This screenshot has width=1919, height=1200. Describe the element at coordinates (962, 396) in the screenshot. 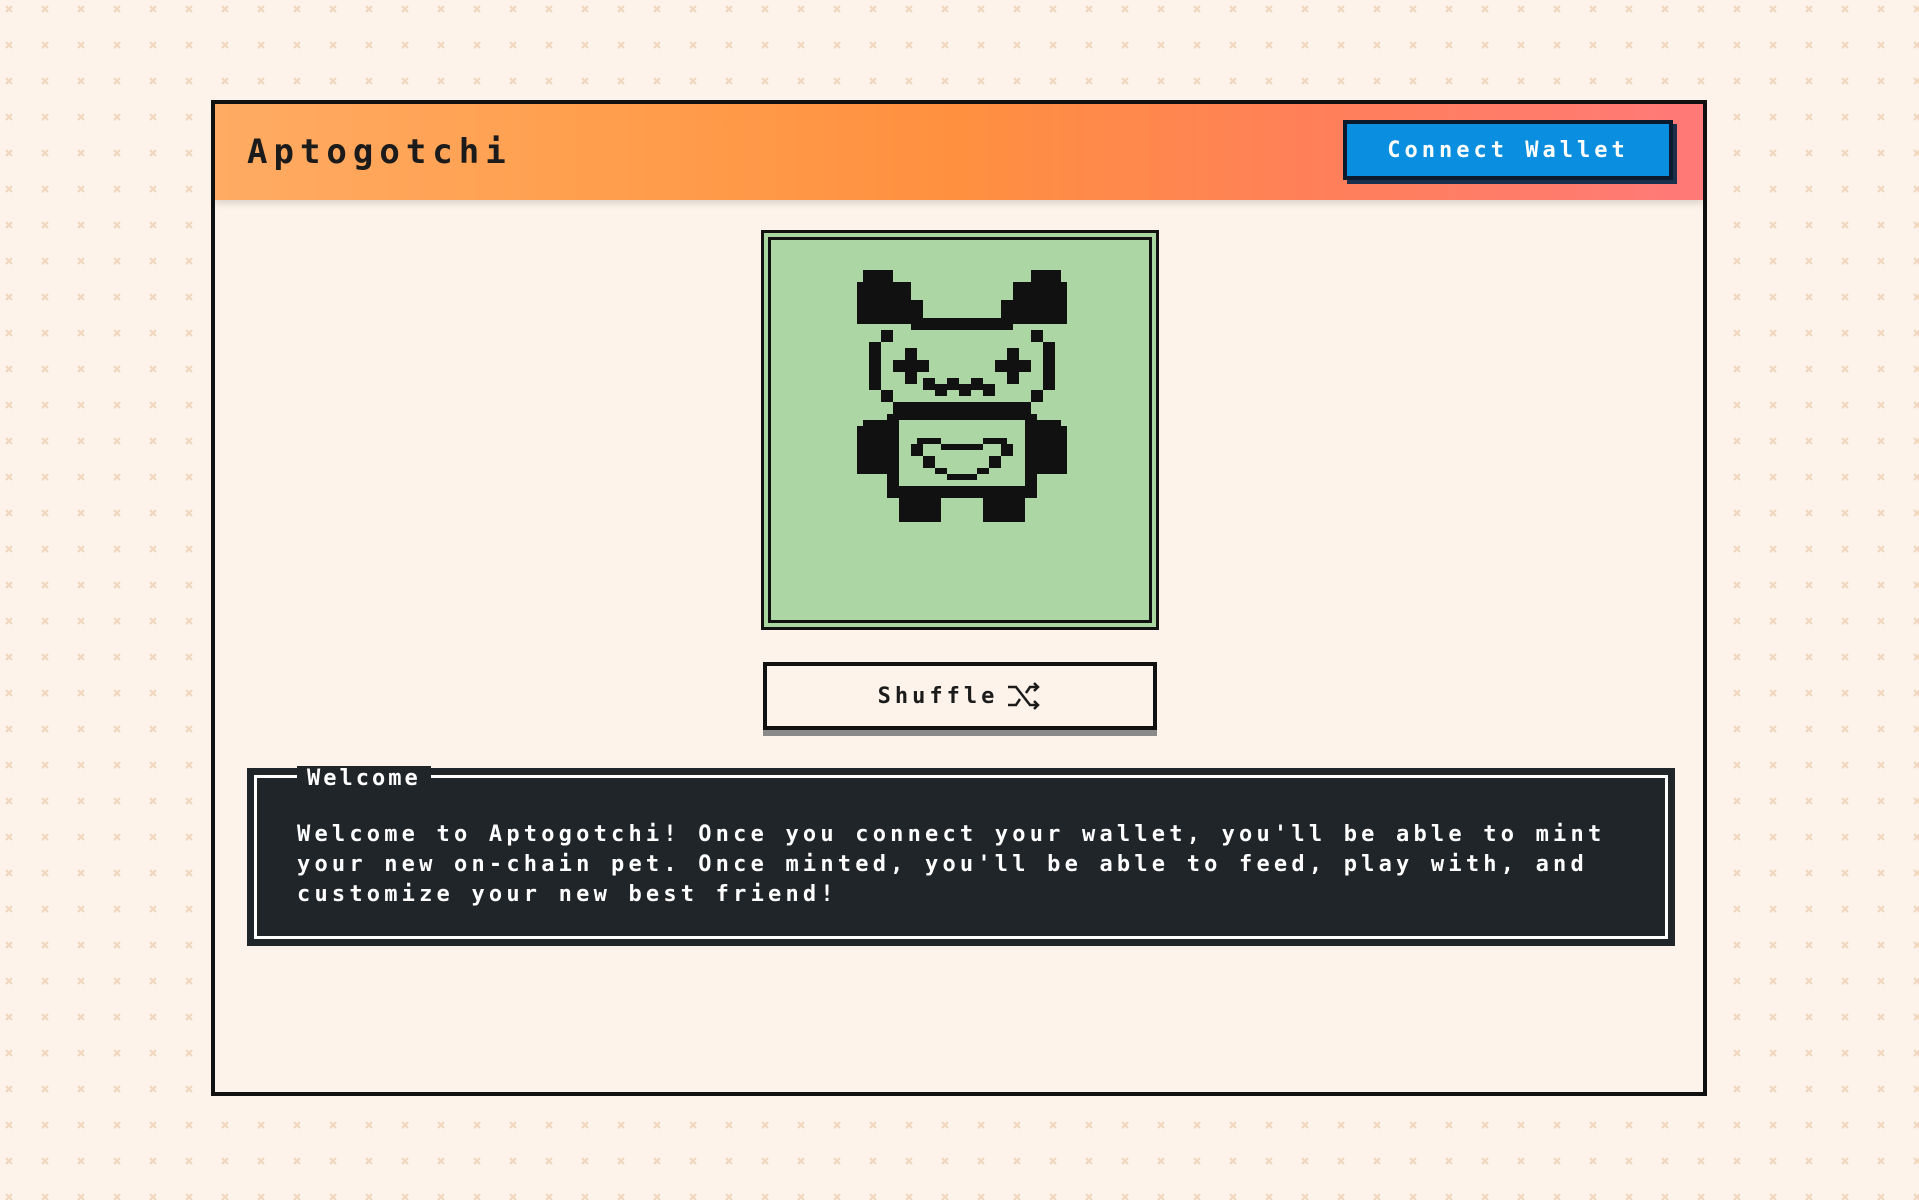

I see `bunny-pet-sprite` at that location.